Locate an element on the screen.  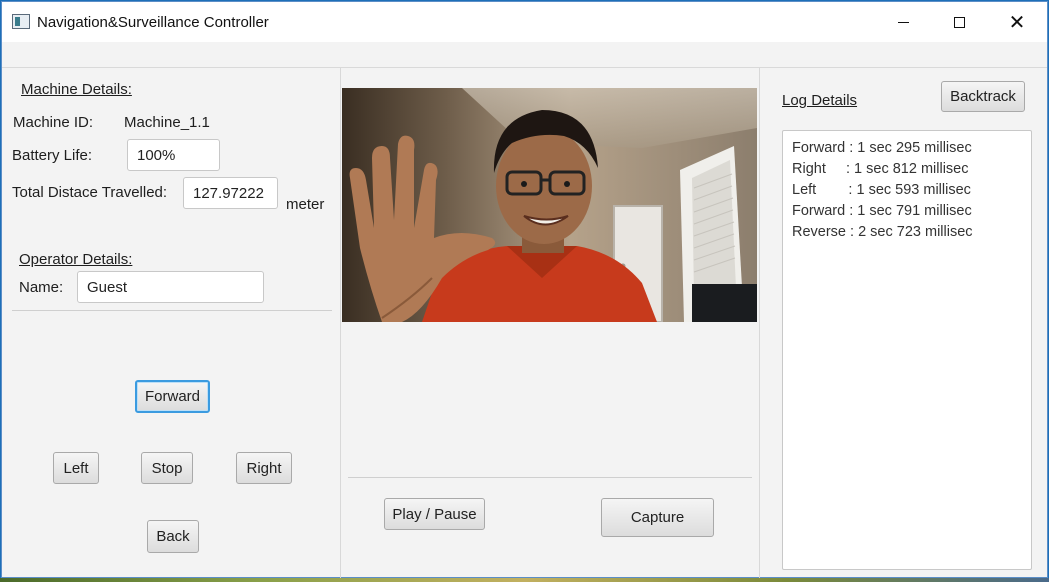
close-icon: ✕ is located at coordinates (1017, 22).